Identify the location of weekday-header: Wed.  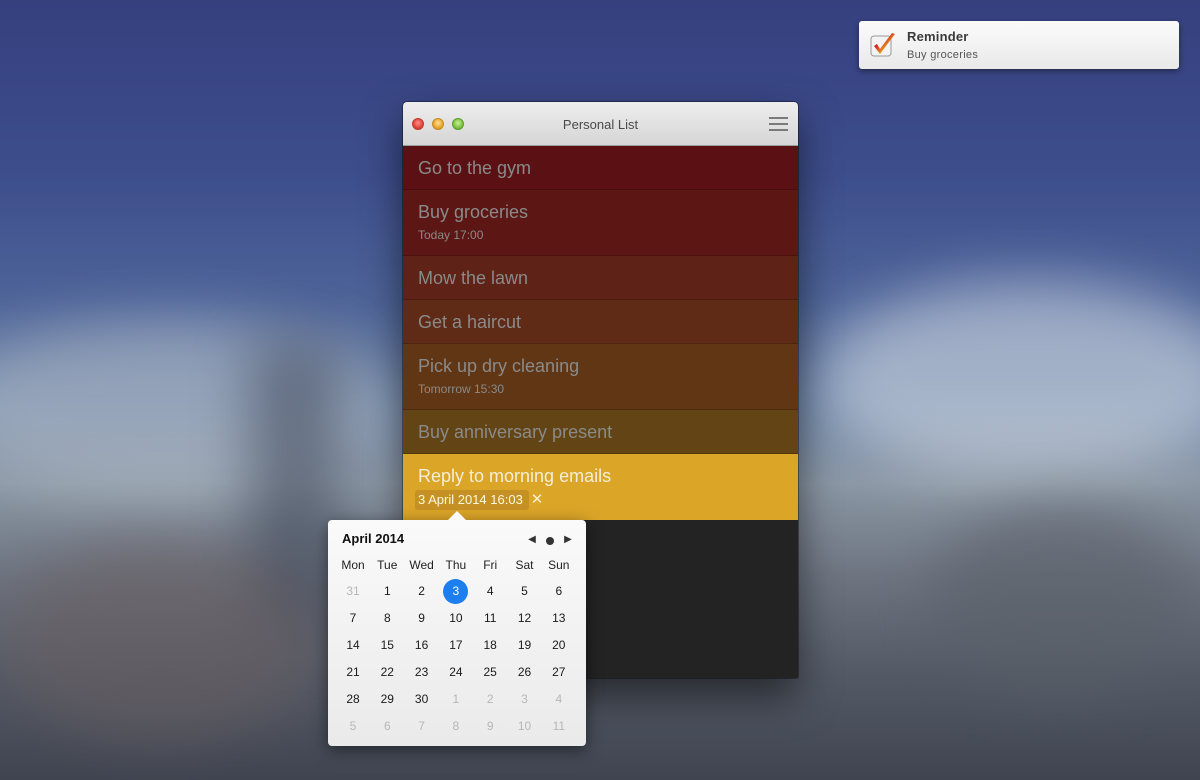
(421, 565).